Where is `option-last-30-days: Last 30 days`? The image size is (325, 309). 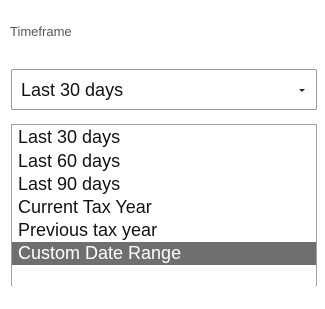 option-last-30-days: Last 30 days is located at coordinates (164, 137).